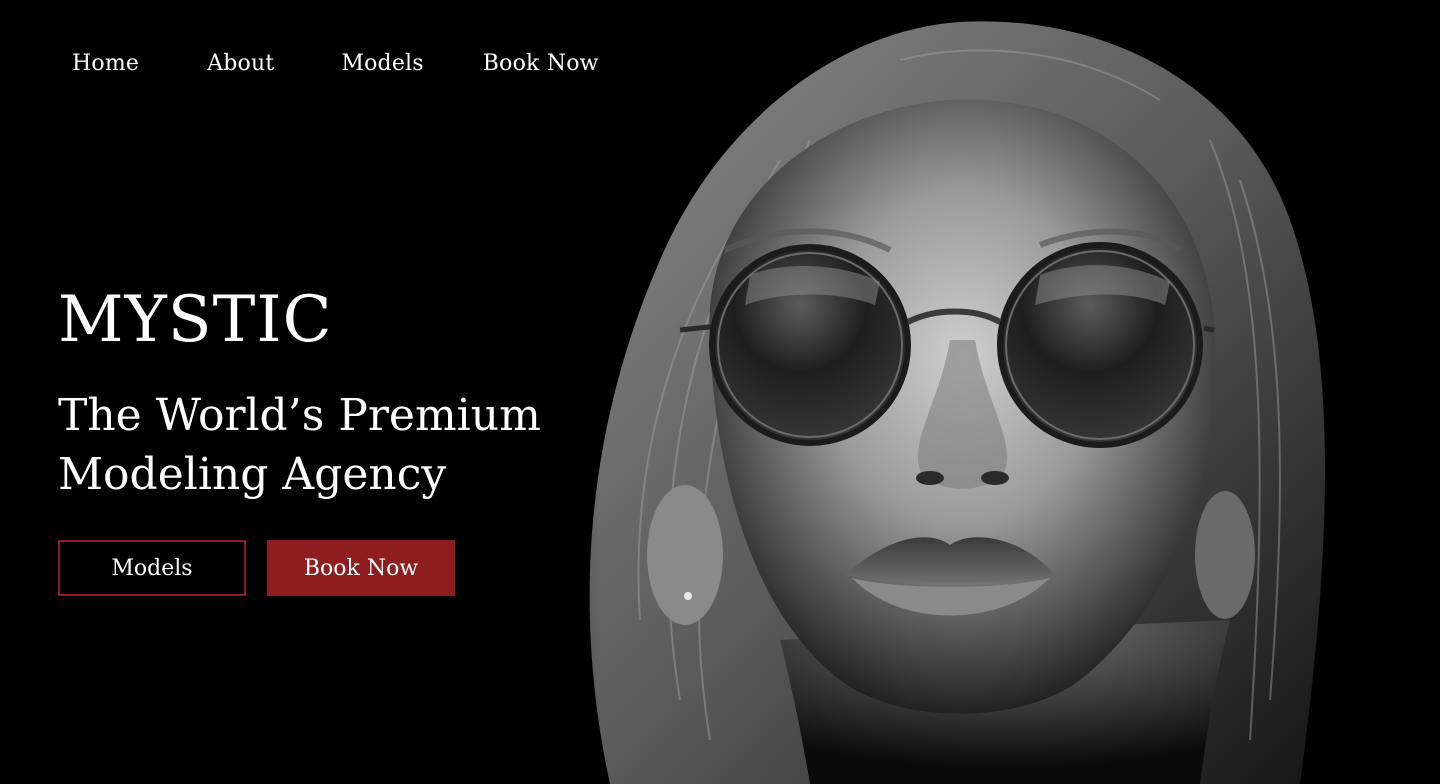 The image size is (1440, 784). Describe the element at coordinates (195, 320) in the screenshot. I see `brand-title: MYSTIC` at that location.